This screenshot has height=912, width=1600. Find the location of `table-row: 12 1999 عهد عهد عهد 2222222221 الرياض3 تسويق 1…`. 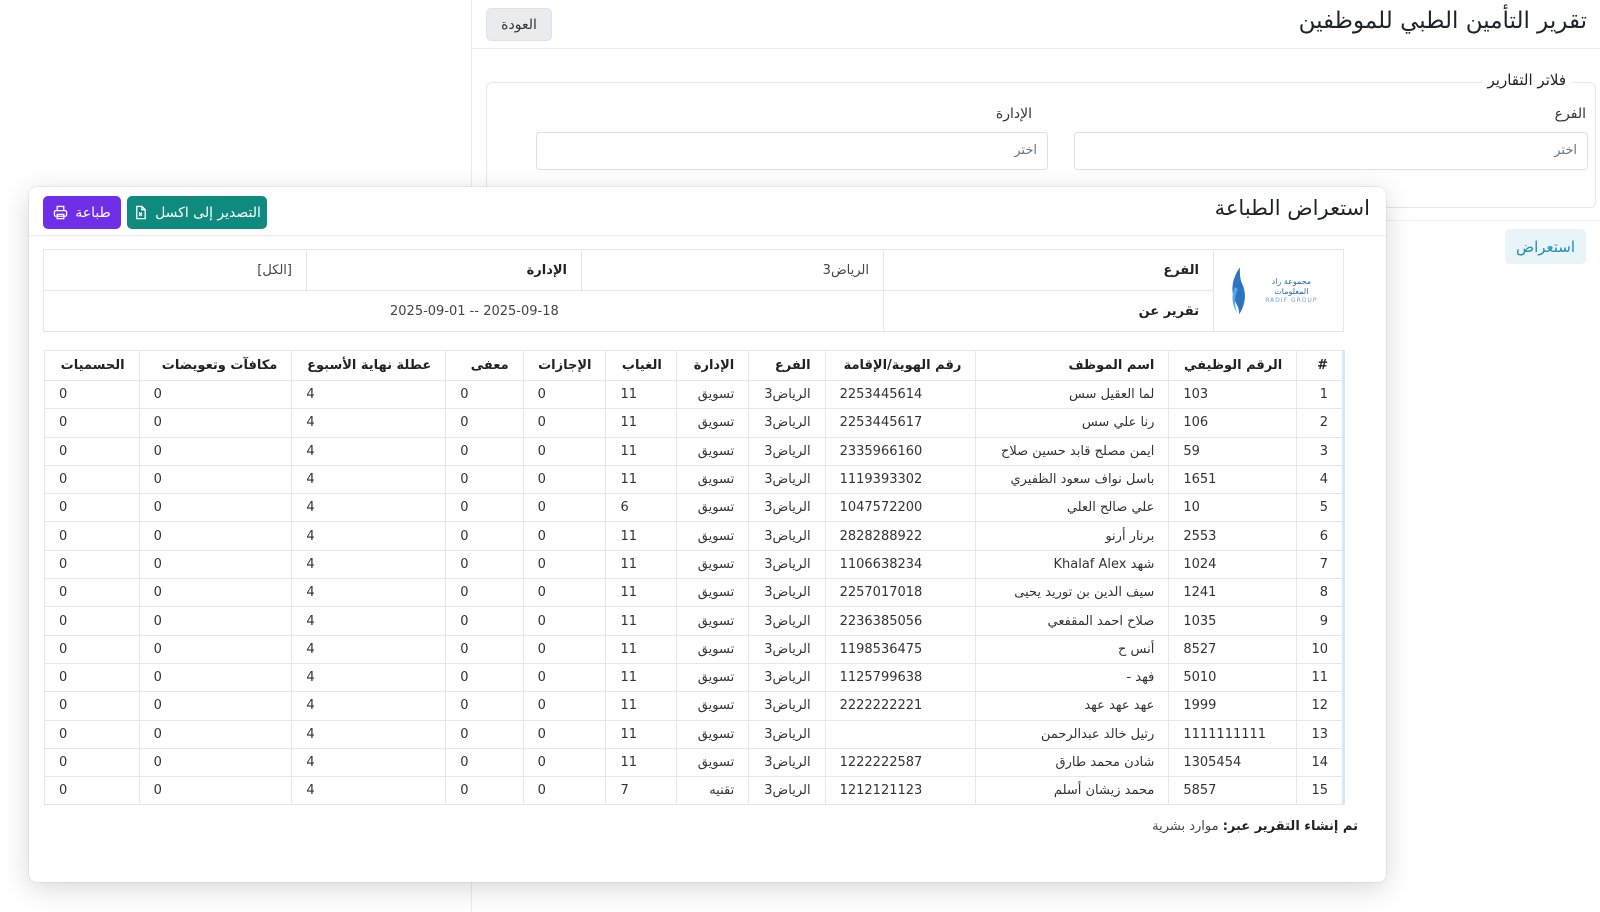

table-row: 12 1999 عهد عهد عهد 2222222221 الرياض3 تسويق 1… is located at coordinates (694, 706).